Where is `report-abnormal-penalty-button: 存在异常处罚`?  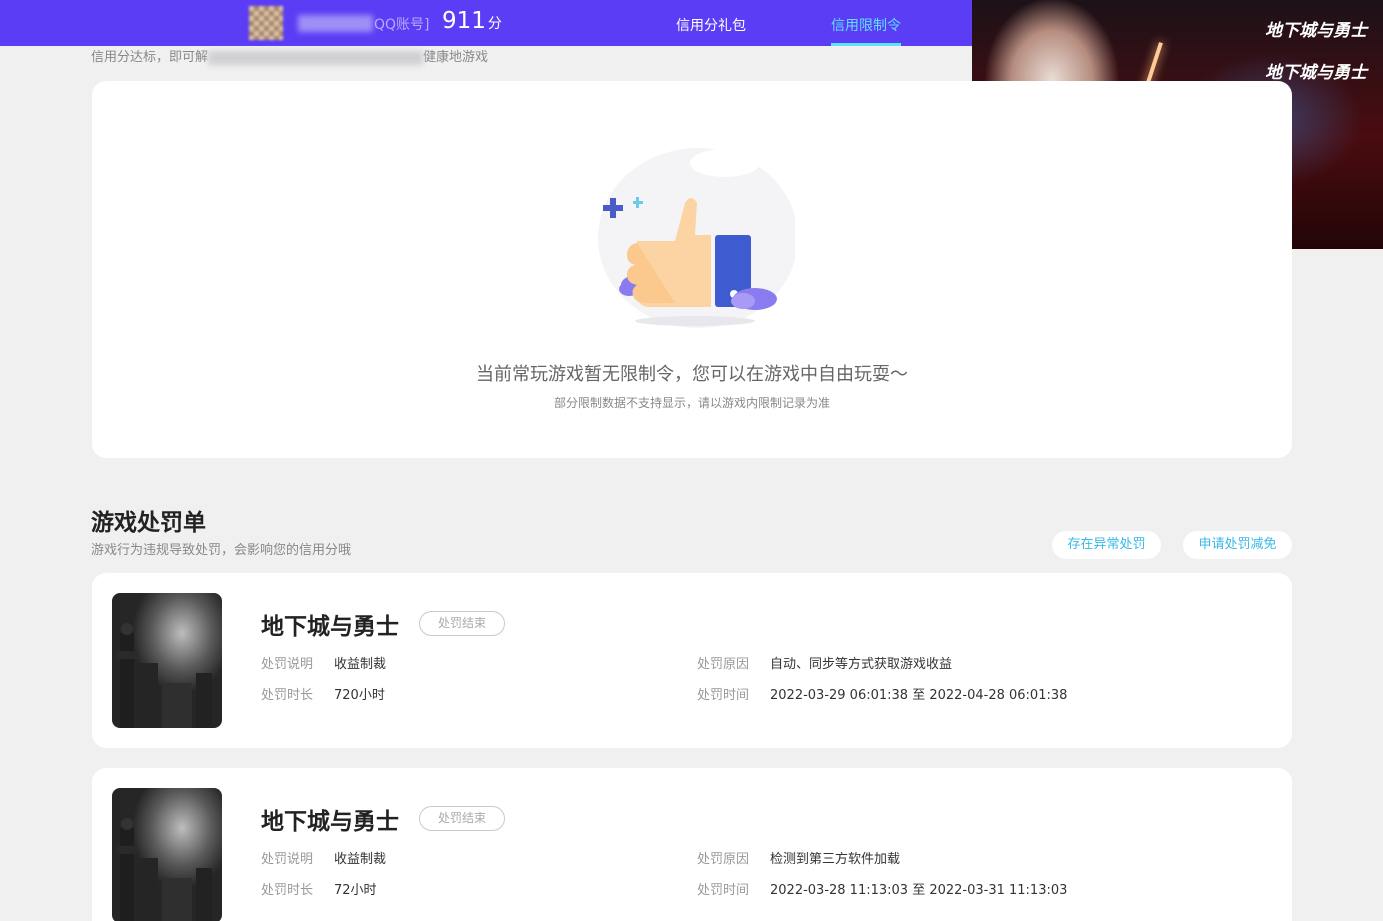 report-abnormal-penalty-button: 存在异常处罚 is located at coordinates (1106, 545).